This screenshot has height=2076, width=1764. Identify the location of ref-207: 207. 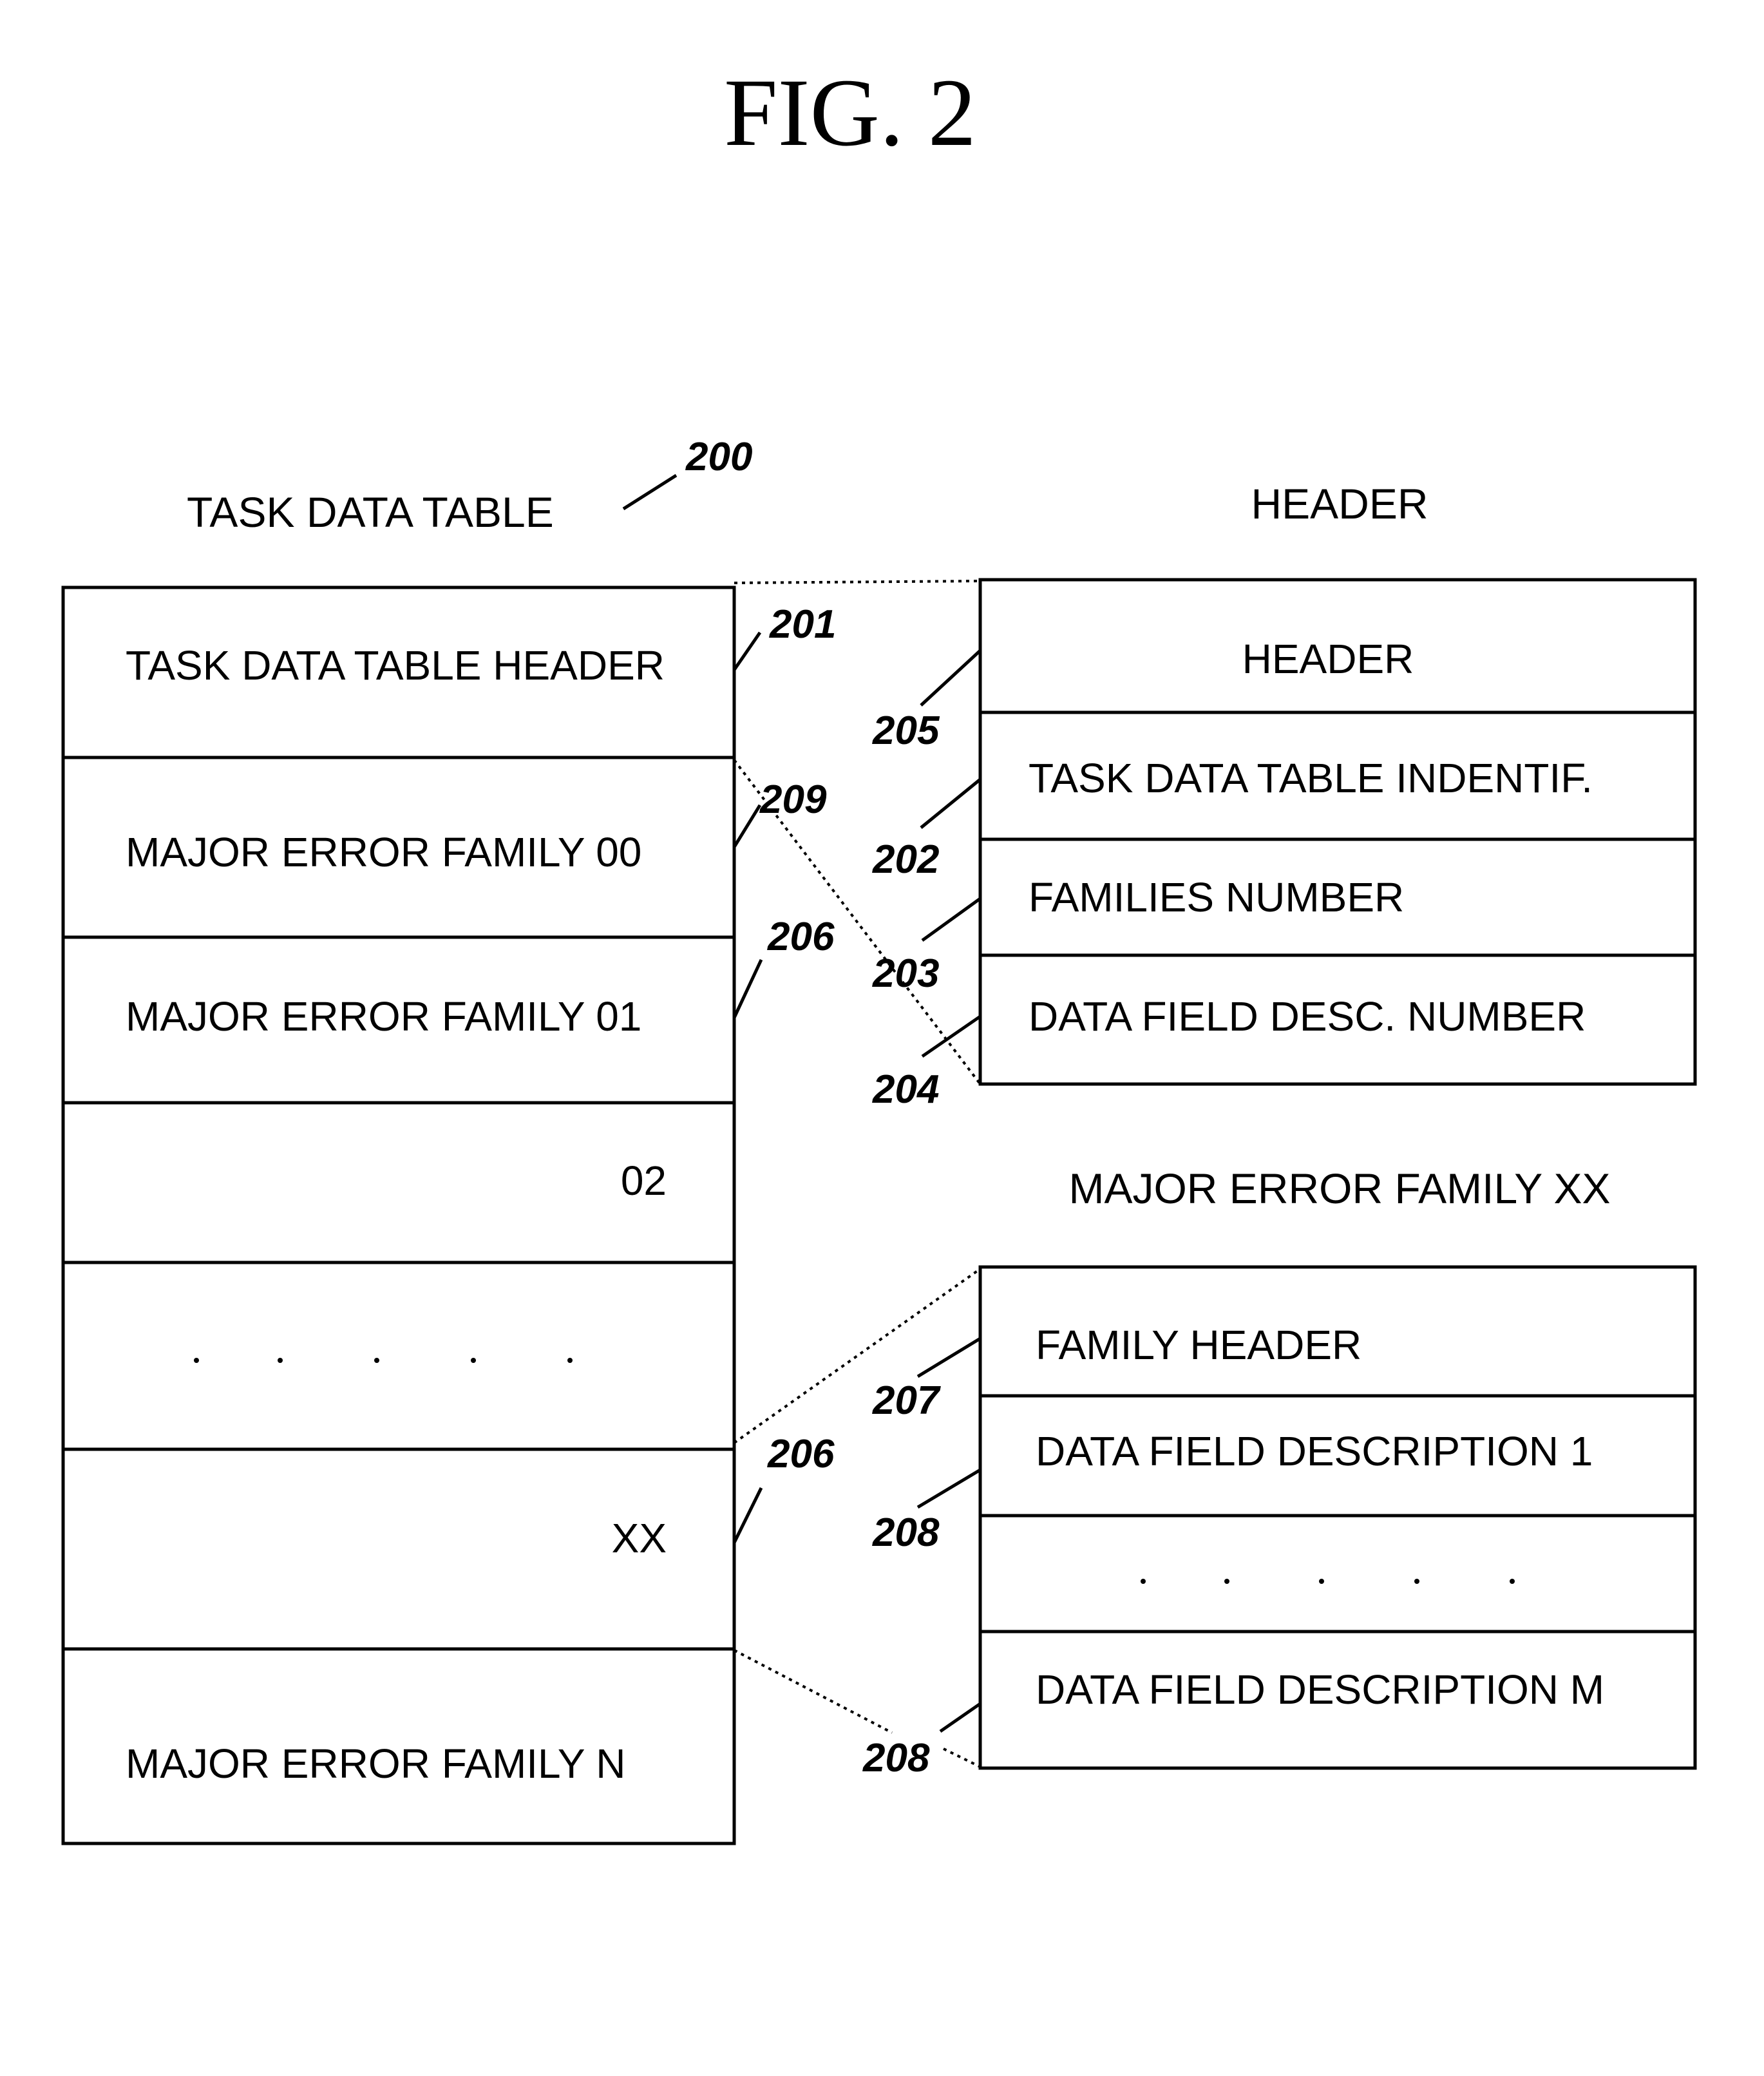
(906, 1400).